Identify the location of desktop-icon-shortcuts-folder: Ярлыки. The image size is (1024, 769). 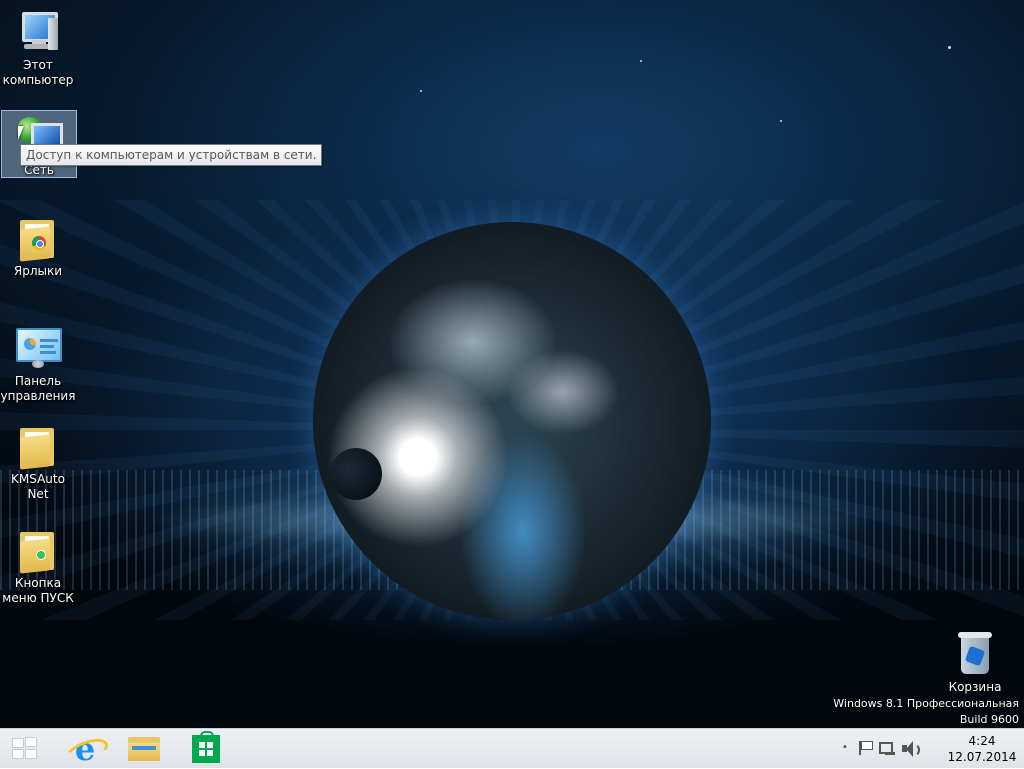
(38, 245).